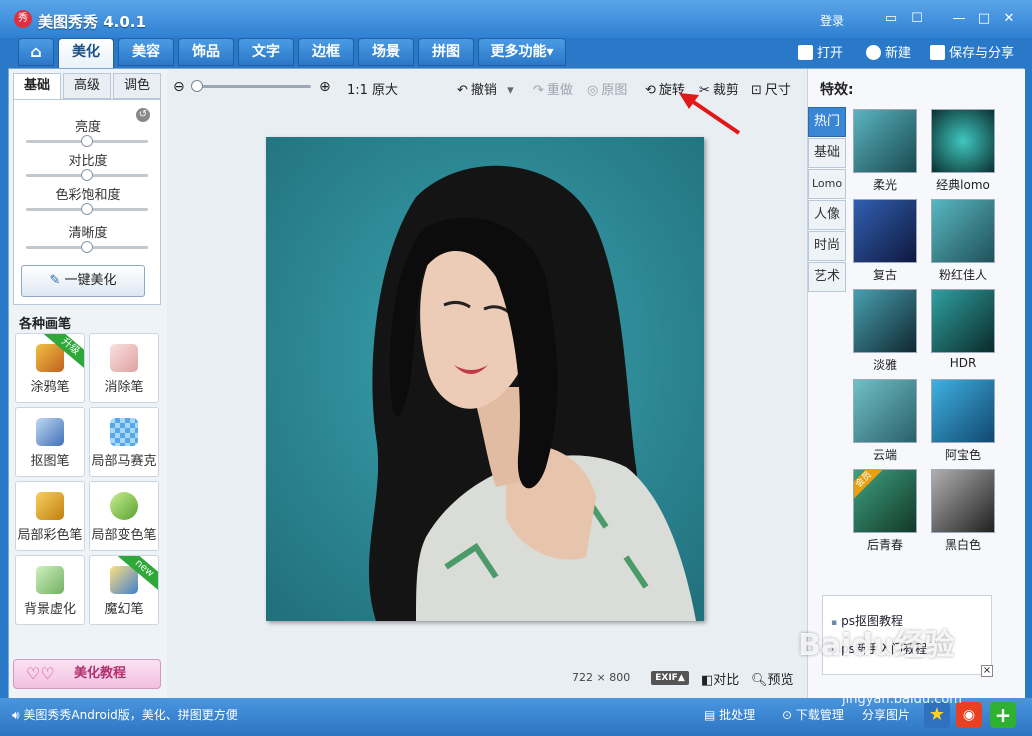 Image resolution: width=1032 pixels, height=736 pixels. What do you see at coordinates (670, 678) in the screenshot?
I see `exif-button: EXIF▲` at bounding box center [670, 678].